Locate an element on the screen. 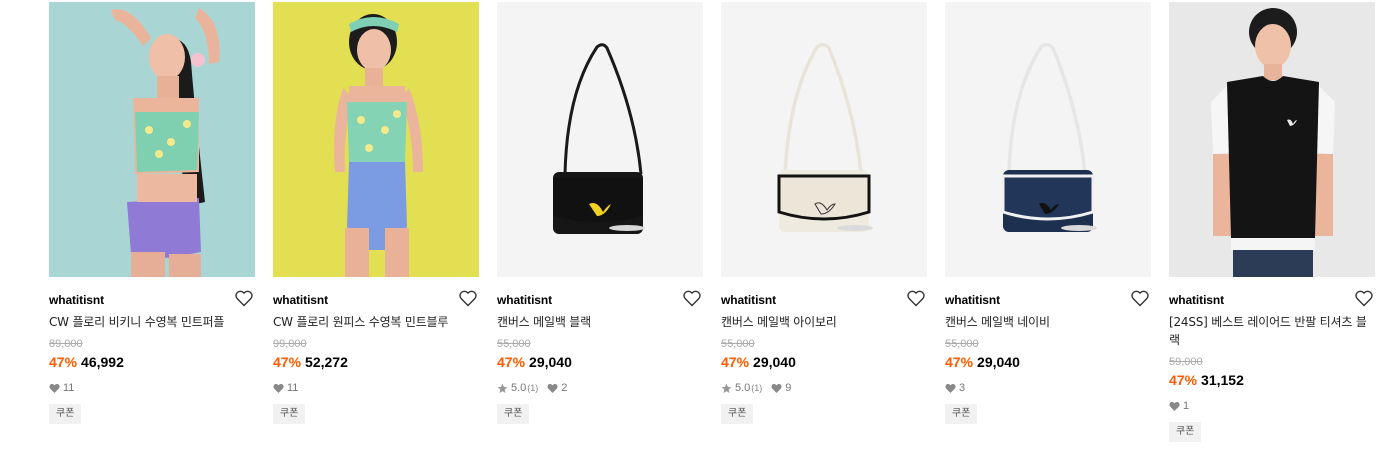 Image resolution: width=1376 pixels, height=450 pixels. product-name: CW 플로리 원피스 수영복 민트블루 is located at coordinates (376, 322).